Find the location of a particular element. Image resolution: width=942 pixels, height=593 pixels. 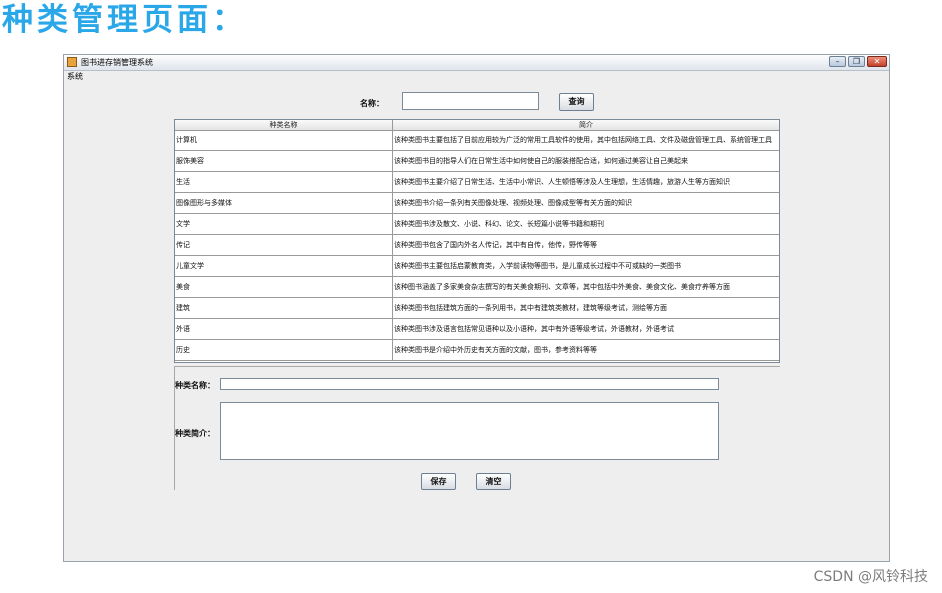

column-header-name: 种类名称 is located at coordinates (284, 125).